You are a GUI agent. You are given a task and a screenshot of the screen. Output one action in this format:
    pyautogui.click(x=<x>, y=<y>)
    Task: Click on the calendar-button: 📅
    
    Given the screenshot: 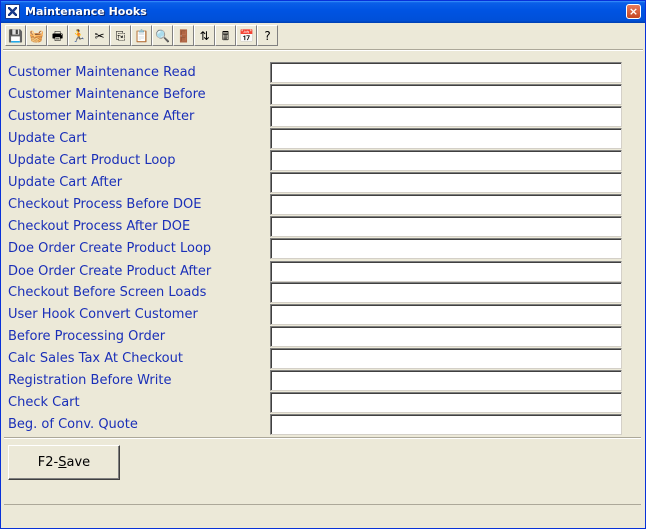 What is the action you would take?
    pyautogui.click(x=246, y=35)
    